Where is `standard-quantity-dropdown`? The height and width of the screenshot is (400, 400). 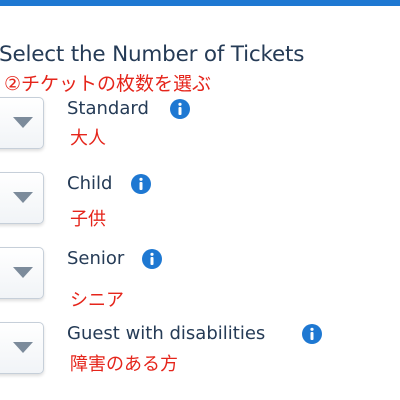 standard-quantity-dropdown is located at coordinates (22, 123).